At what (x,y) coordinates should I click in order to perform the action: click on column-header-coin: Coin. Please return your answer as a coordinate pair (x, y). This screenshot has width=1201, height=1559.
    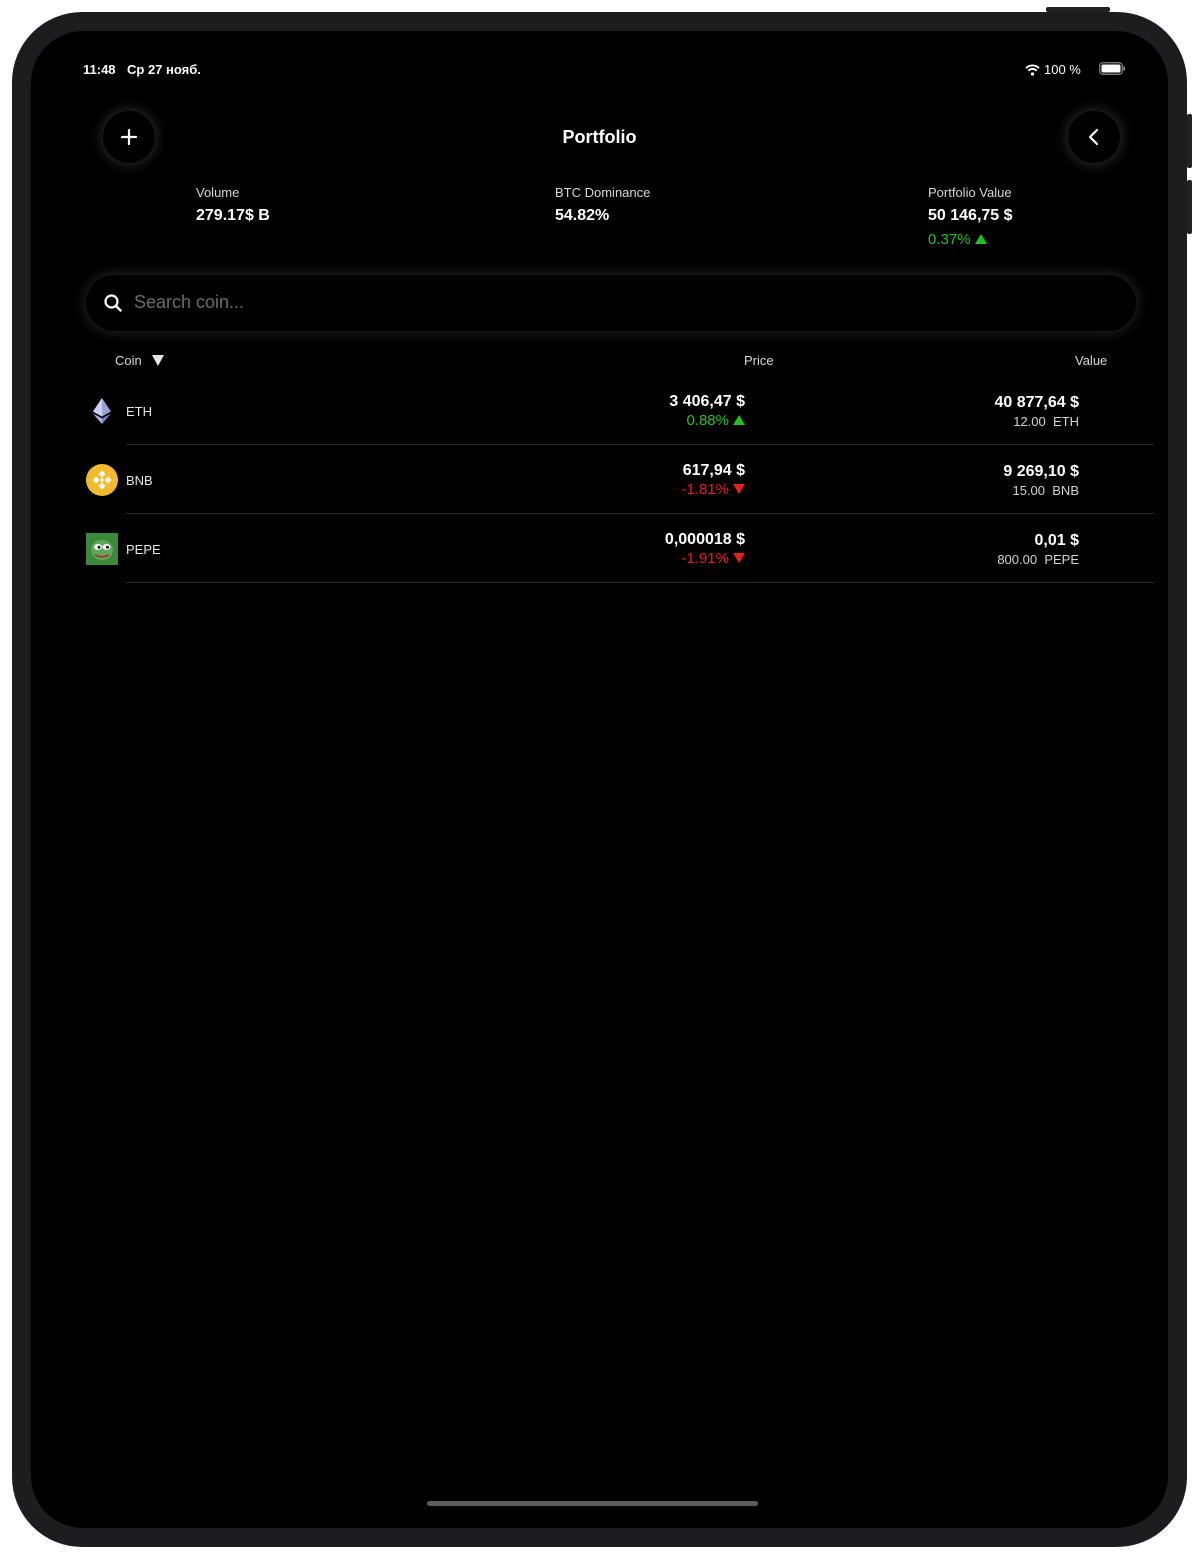
    Looking at the image, I should click on (140, 360).